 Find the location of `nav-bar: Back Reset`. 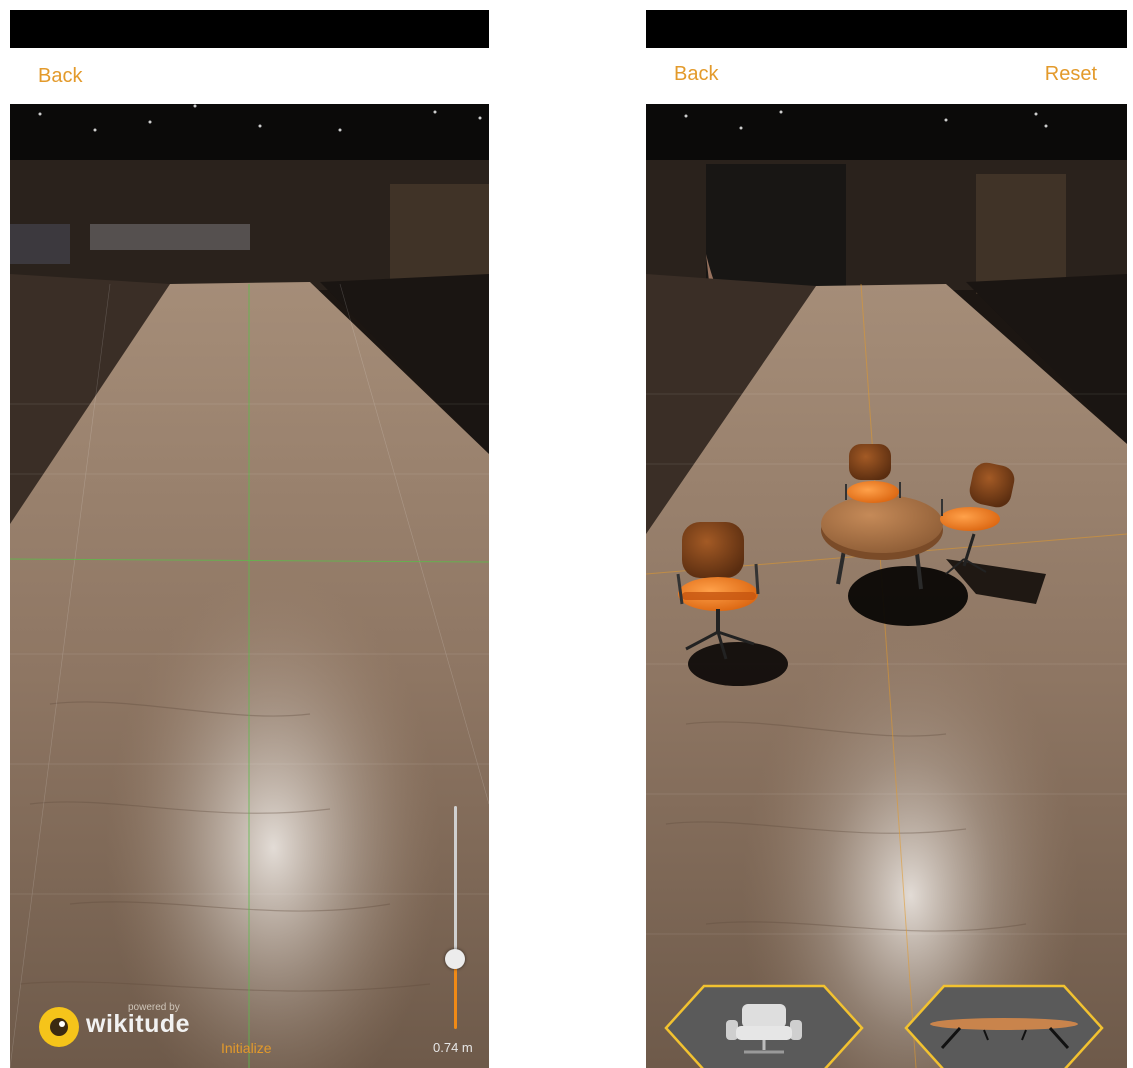

nav-bar: Back Reset is located at coordinates (886, 76).